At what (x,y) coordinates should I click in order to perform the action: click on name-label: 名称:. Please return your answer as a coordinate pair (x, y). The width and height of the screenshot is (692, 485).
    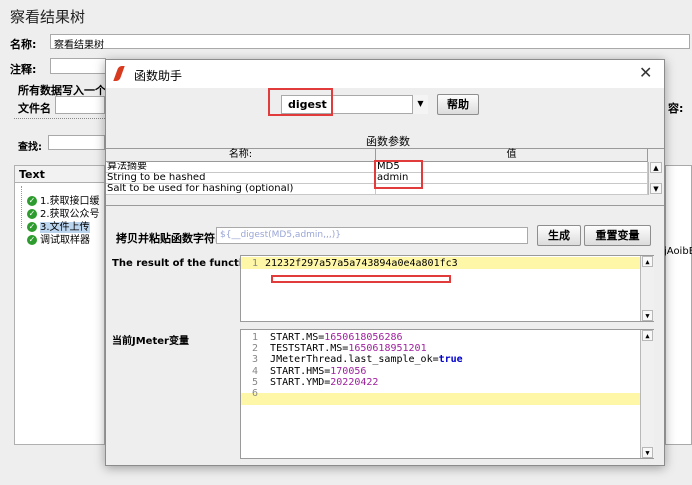
    Looking at the image, I should click on (23, 44).